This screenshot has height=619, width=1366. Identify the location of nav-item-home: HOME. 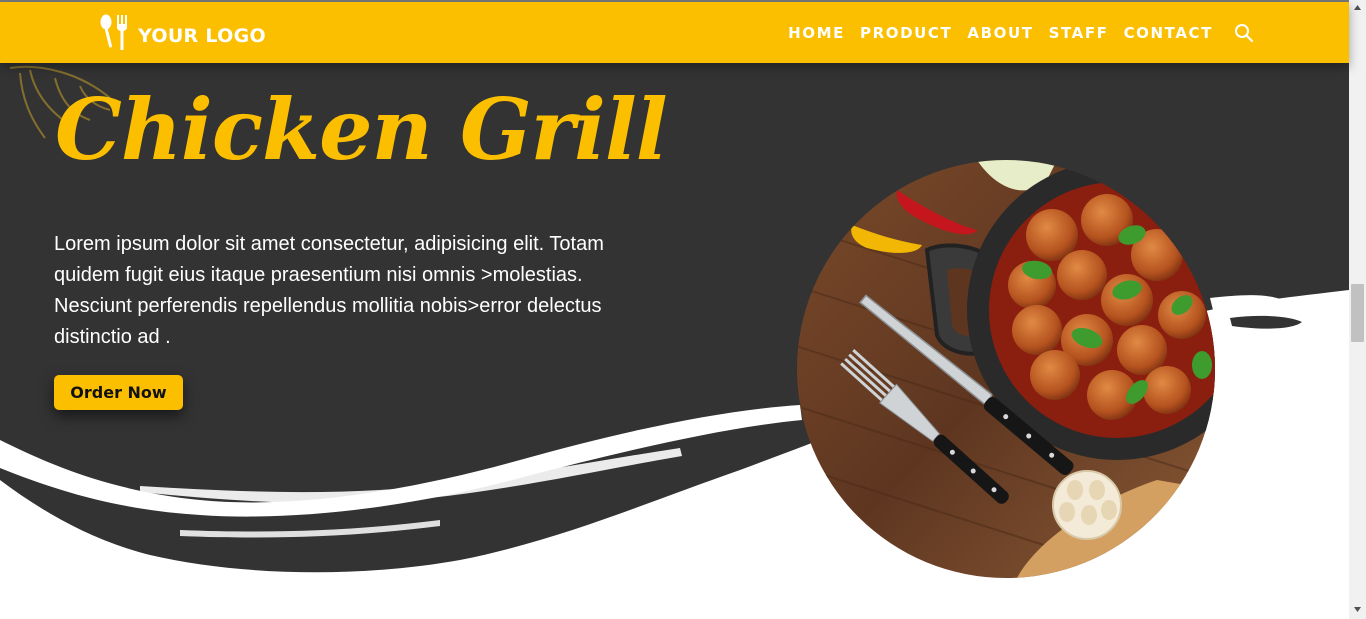
(816, 33).